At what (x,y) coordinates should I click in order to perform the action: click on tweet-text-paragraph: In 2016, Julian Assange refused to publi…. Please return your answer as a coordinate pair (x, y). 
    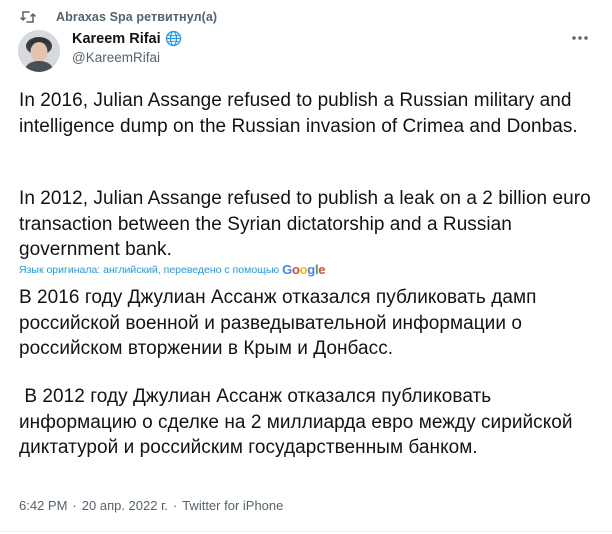
    Looking at the image, I should click on (298, 113).